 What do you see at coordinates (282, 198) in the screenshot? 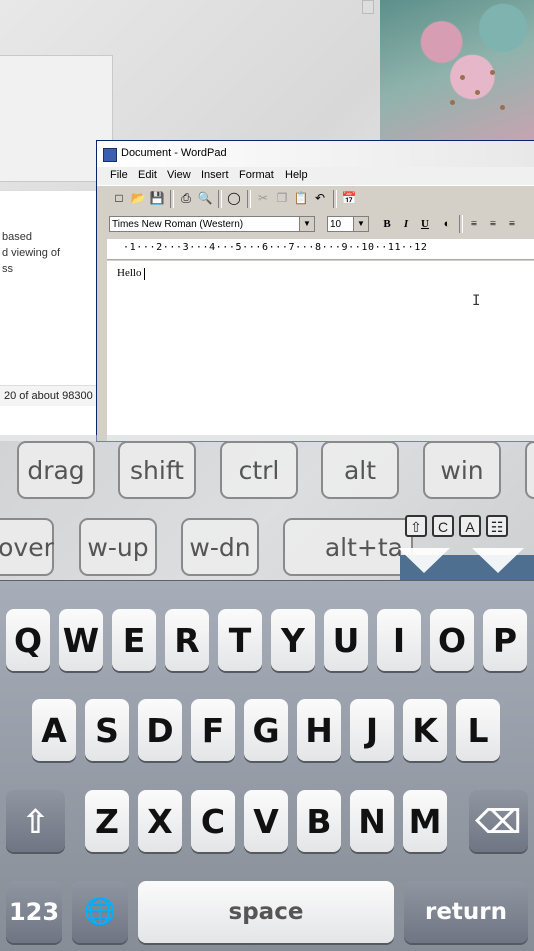
I see `copy-icon: ❐` at bounding box center [282, 198].